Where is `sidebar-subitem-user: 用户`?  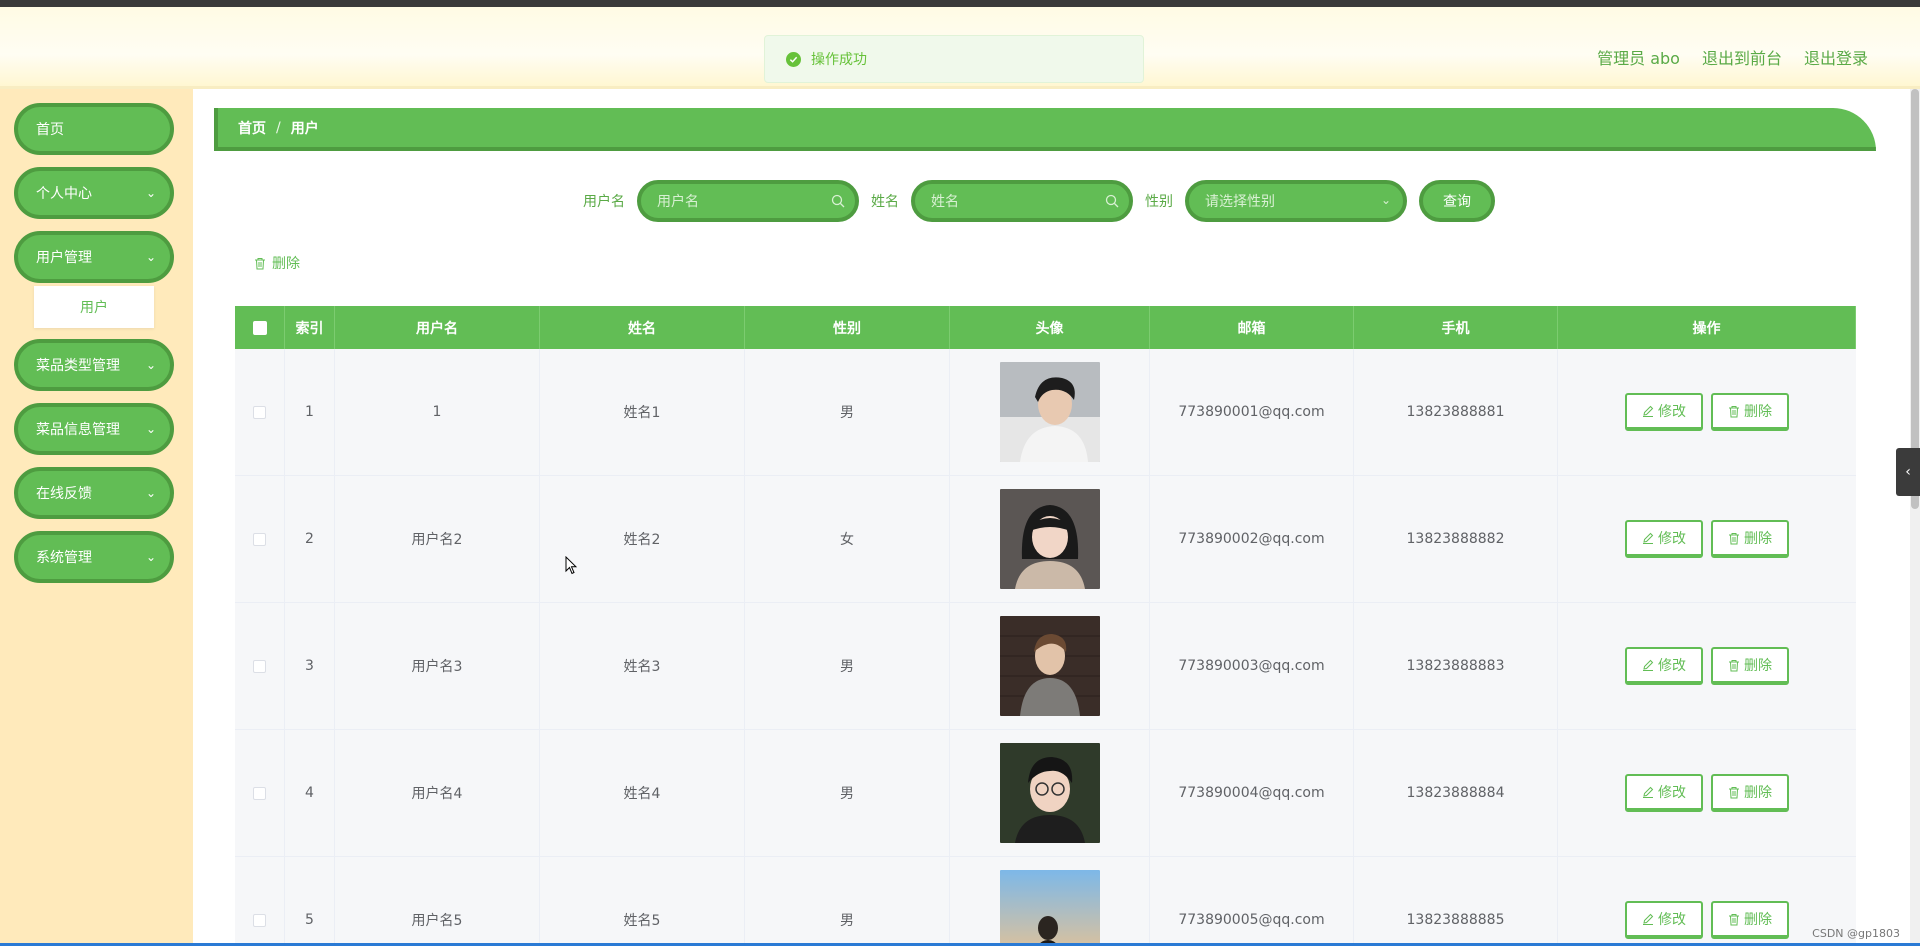
sidebar-subitem-user: 用户 is located at coordinates (94, 307).